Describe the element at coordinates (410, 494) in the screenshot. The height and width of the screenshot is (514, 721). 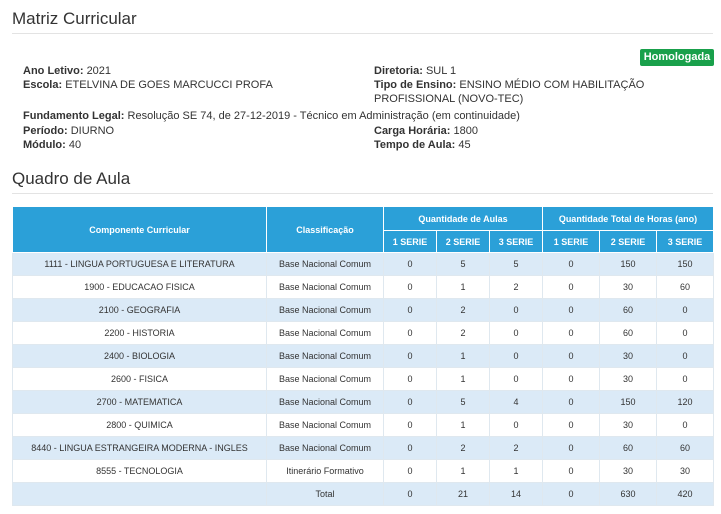
I see `cell-total-aulas-1: 0` at that location.